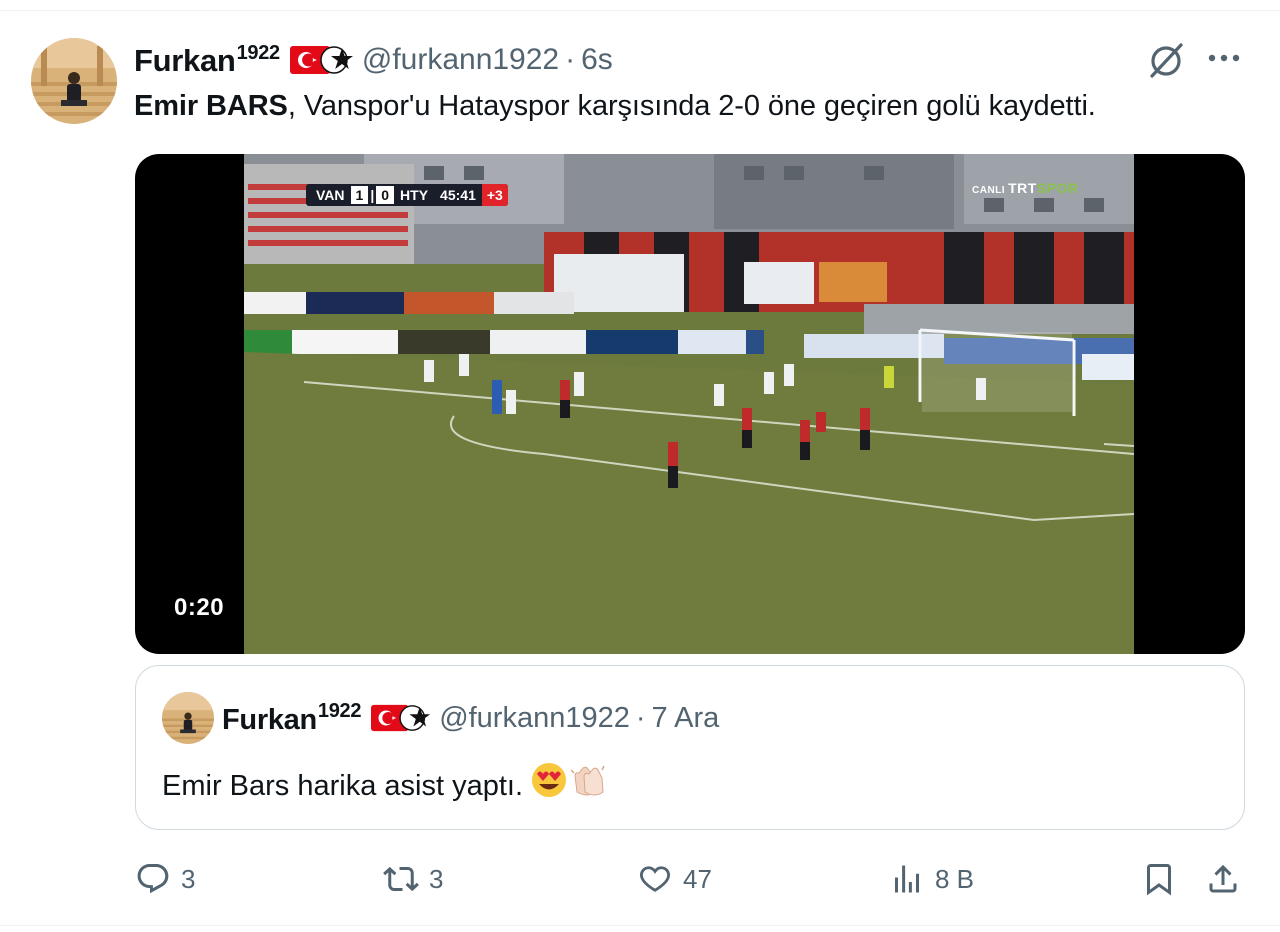 The image size is (1280, 932). What do you see at coordinates (211, 106) in the screenshot?
I see `tweet-text-bold: Emir BARS` at bounding box center [211, 106].